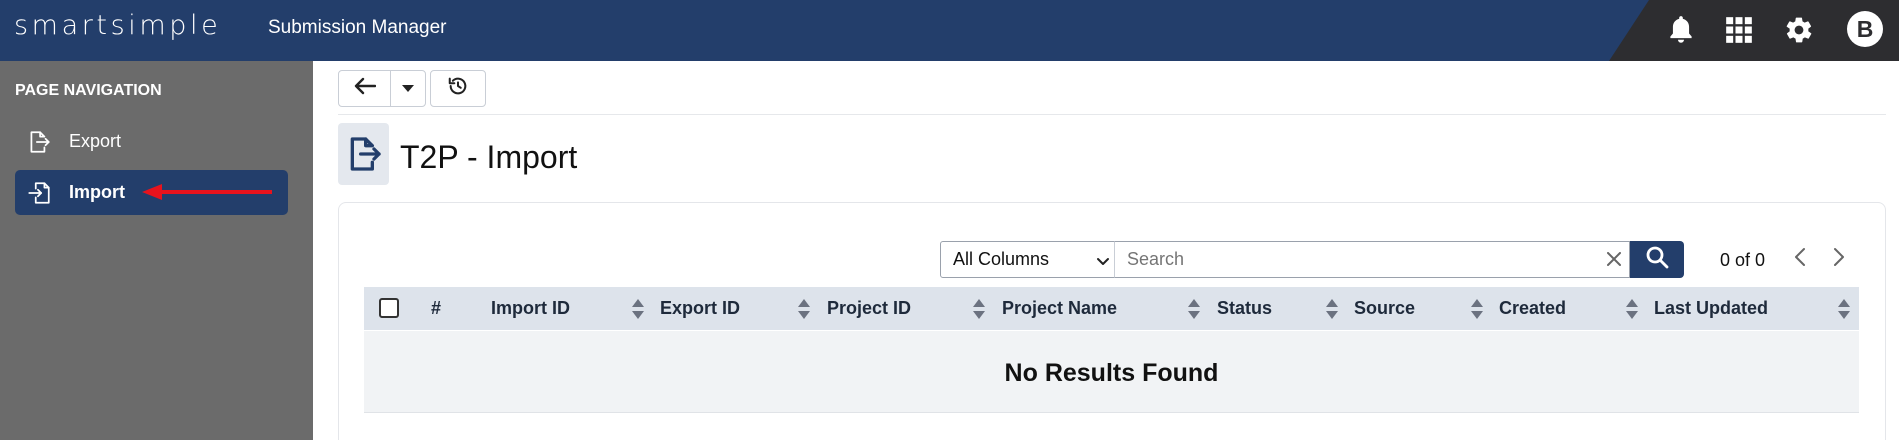 Image resolution: width=1899 pixels, height=440 pixels. What do you see at coordinates (156, 250) in the screenshot?
I see `page-navigation-sidebar: PAGE NAVIGATION Export Import` at bounding box center [156, 250].